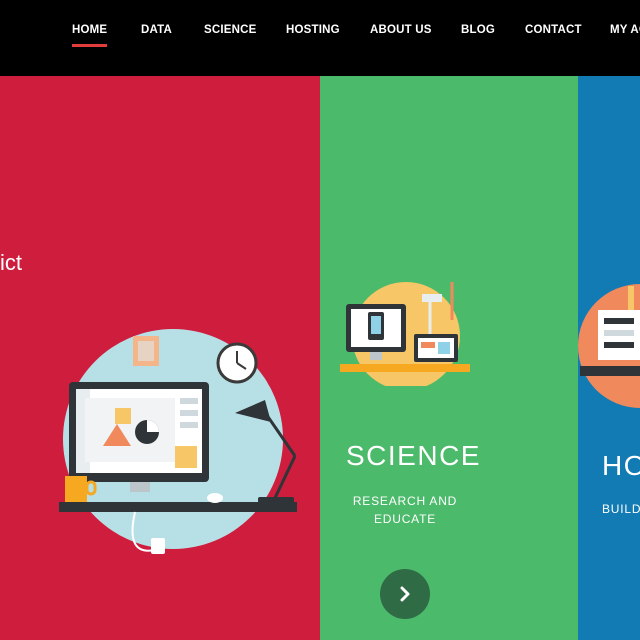 The width and height of the screenshot is (640, 640). What do you see at coordinates (156, 30) in the screenshot?
I see `nav-data: DATA` at bounding box center [156, 30].